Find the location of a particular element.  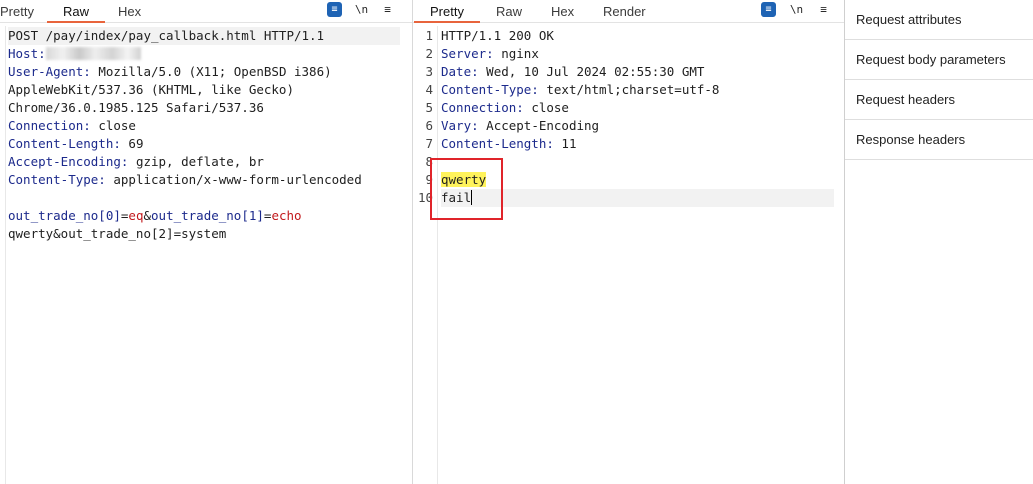

line-number: 8 is located at coordinates (429, 161).